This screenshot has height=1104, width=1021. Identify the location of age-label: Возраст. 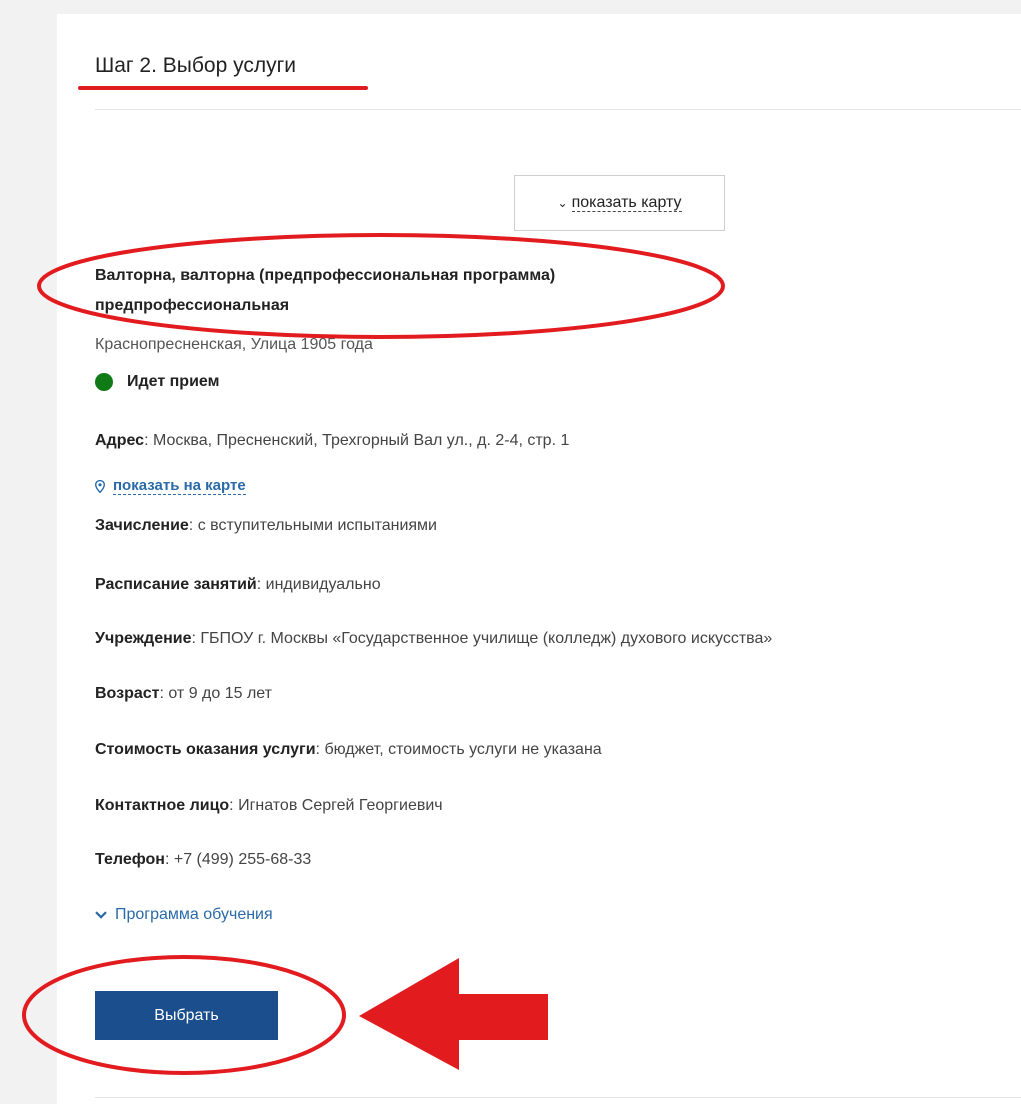
(127, 693).